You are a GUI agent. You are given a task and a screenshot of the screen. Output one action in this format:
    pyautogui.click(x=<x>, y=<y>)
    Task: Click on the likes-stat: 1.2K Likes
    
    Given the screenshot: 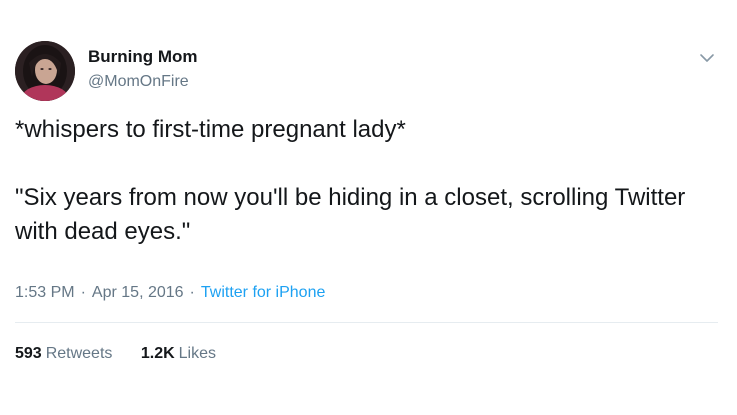 What is the action you would take?
    pyautogui.click(x=178, y=354)
    